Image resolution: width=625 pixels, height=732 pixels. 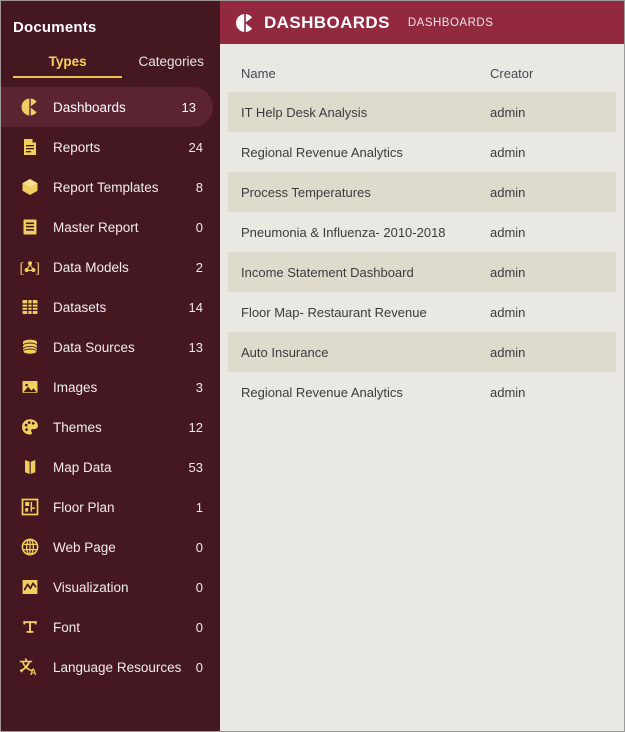 What do you see at coordinates (110, 147) in the screenshot?
I see `sidebar-item-reports: Reports 24` at bounding box center [110, 147].